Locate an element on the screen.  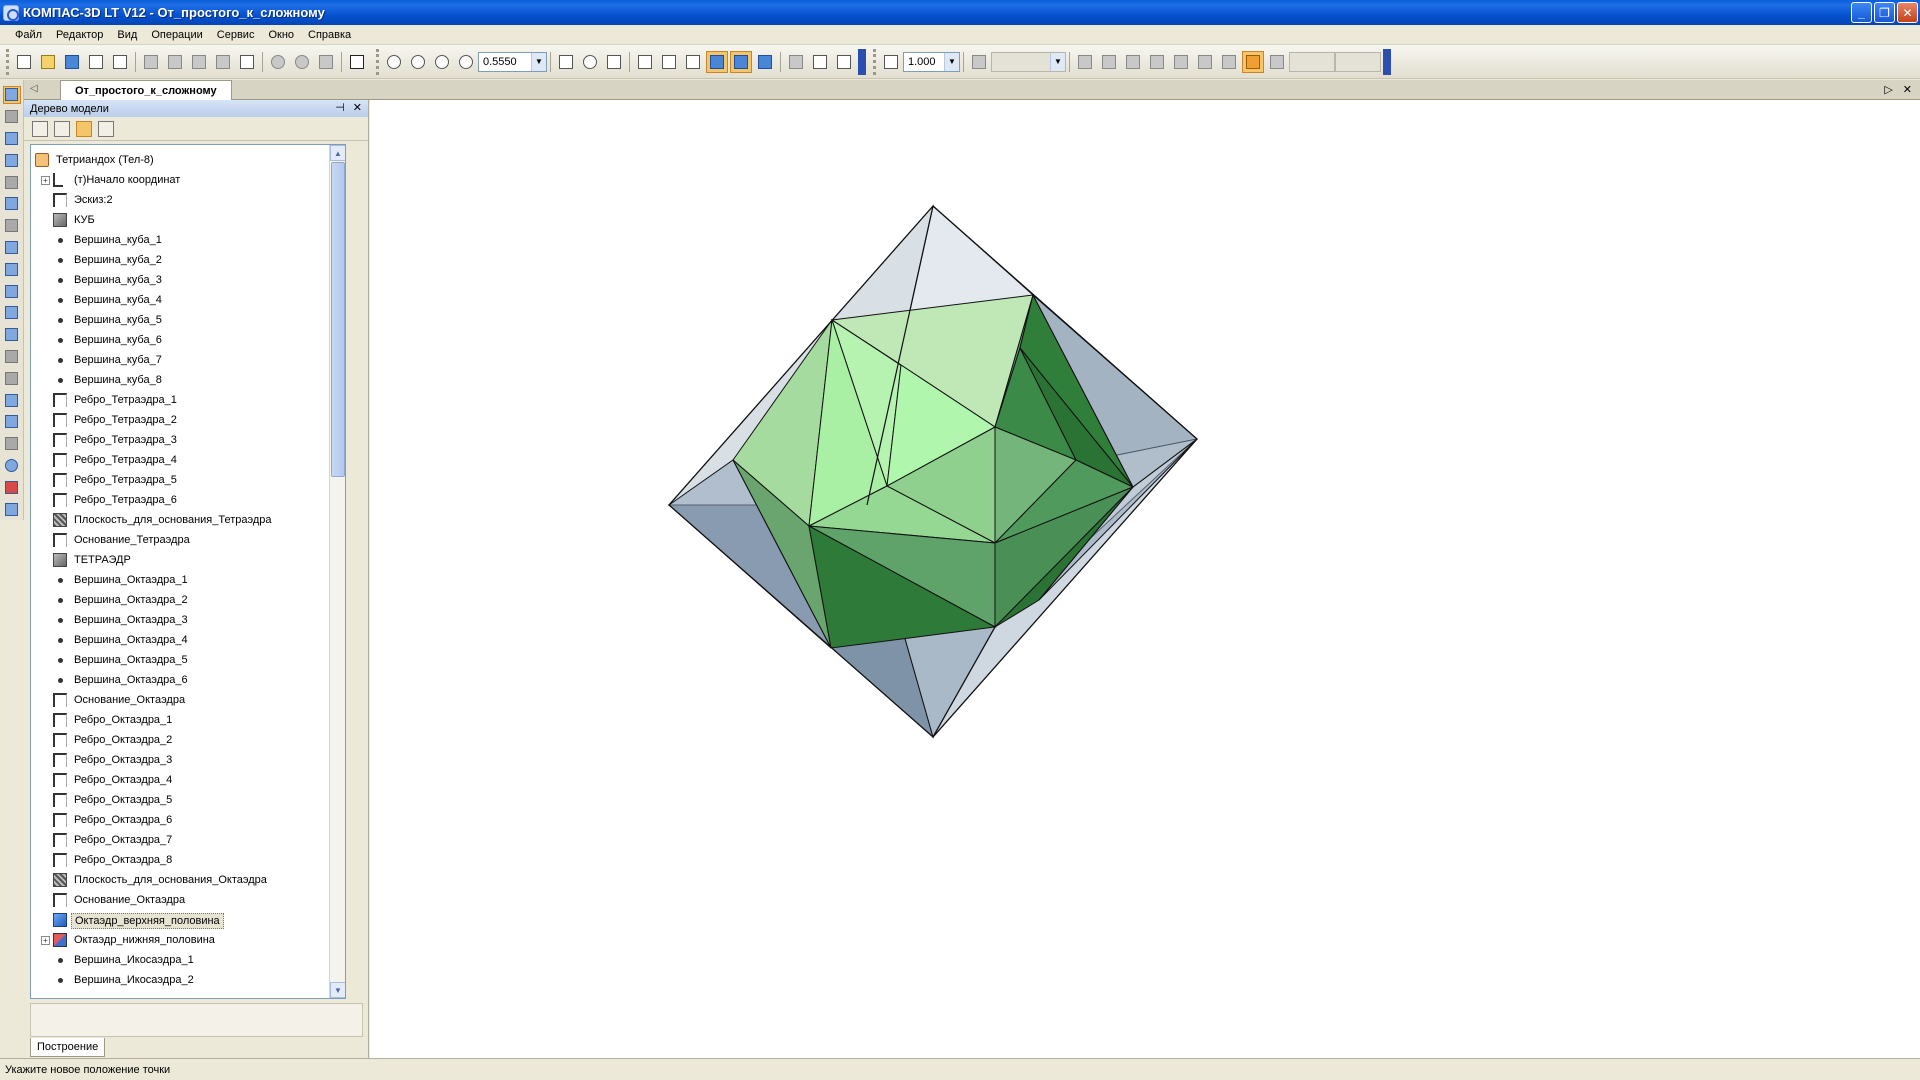
pin-icon: ⊣ is located at coordinates (340, 107).